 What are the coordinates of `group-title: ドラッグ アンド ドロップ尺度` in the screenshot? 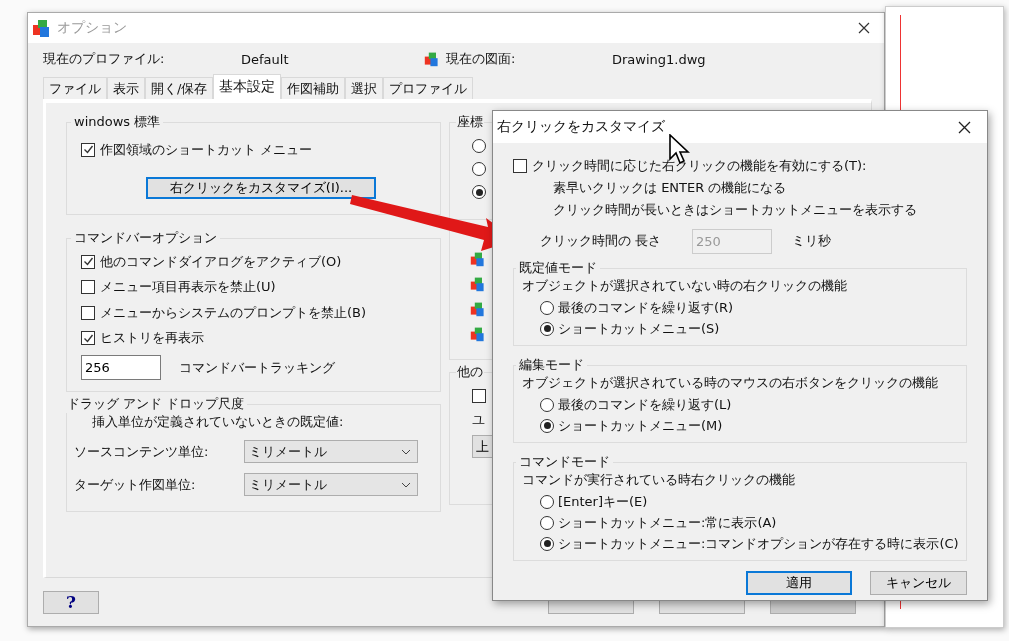 It's located at (156, 404).